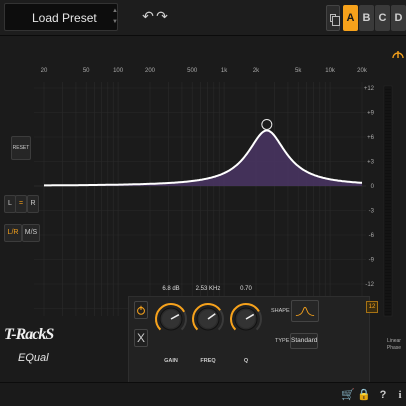 The width and height of the screenshot is (406, 406). What do you see at coordinates (366, 18) in the screenshot?
I see `slot-b-button: B` at bounding box center [366, 18].